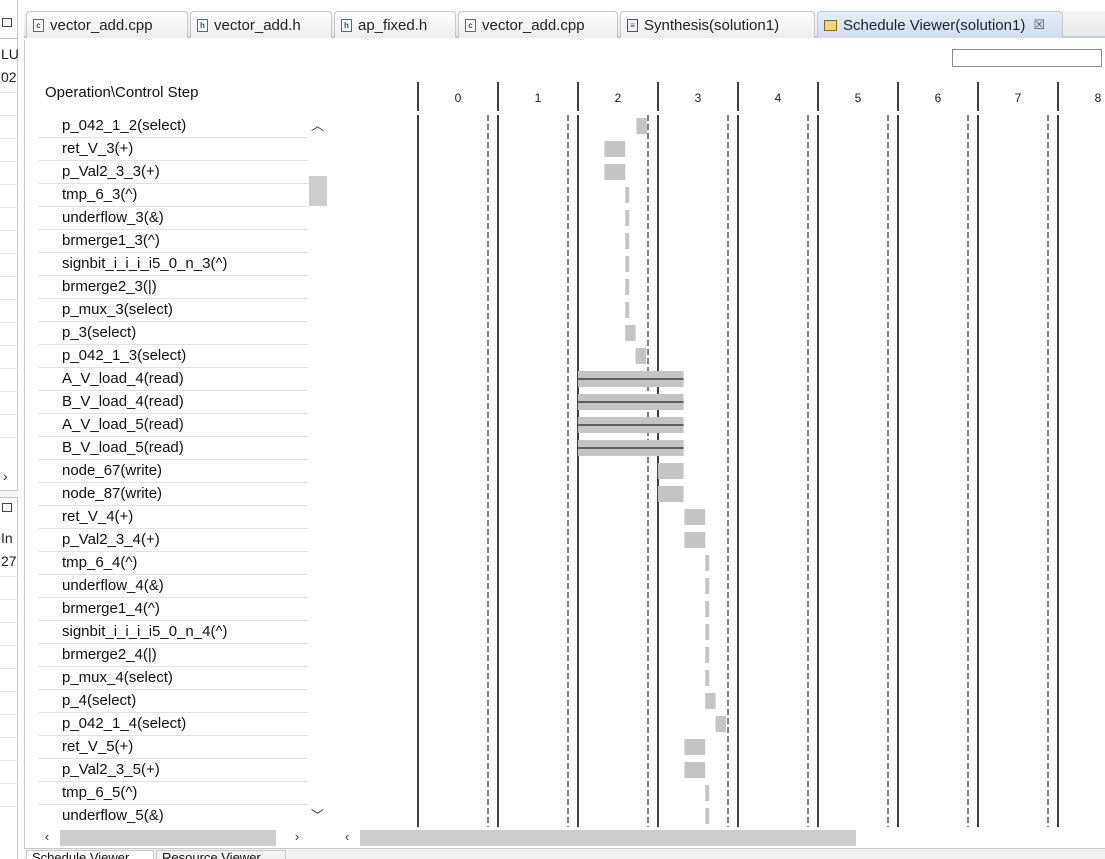  What do you see at coordinates (173, 379) in the screenshot?
I see `operation-row: A_V_load_4(read)` at bounding box center [173, 379].